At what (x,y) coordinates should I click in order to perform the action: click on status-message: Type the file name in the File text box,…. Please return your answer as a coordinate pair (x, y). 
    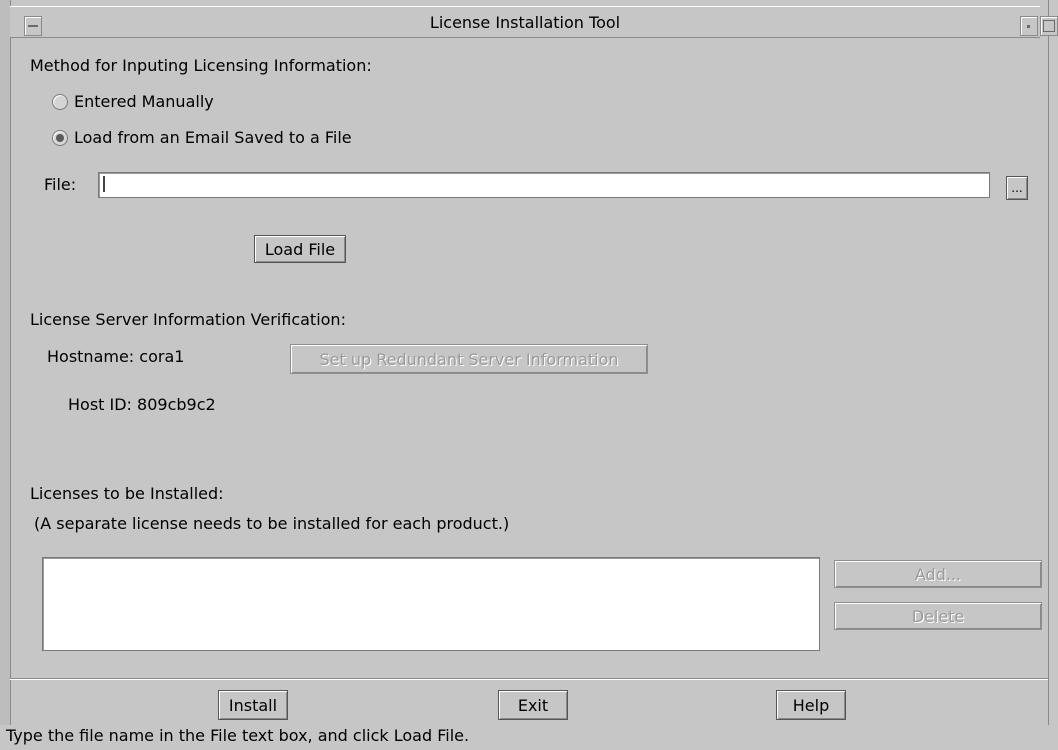
    Looking at the image, I should click on (238, 735).